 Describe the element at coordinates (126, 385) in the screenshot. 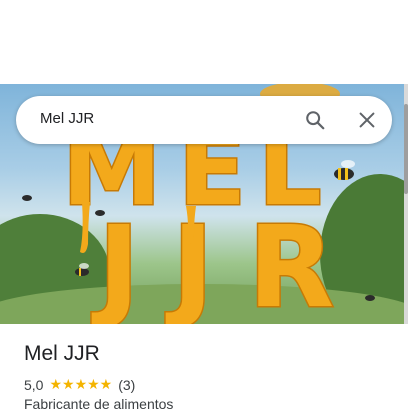

I see `review-count-link: (3)` at that location.